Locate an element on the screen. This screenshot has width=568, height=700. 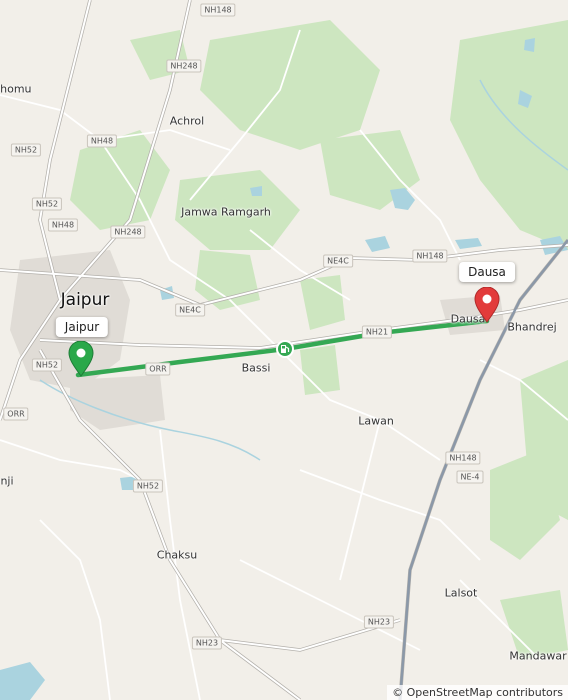
place-label-mandawar: Mandawar is located at coordinates (538, 656).